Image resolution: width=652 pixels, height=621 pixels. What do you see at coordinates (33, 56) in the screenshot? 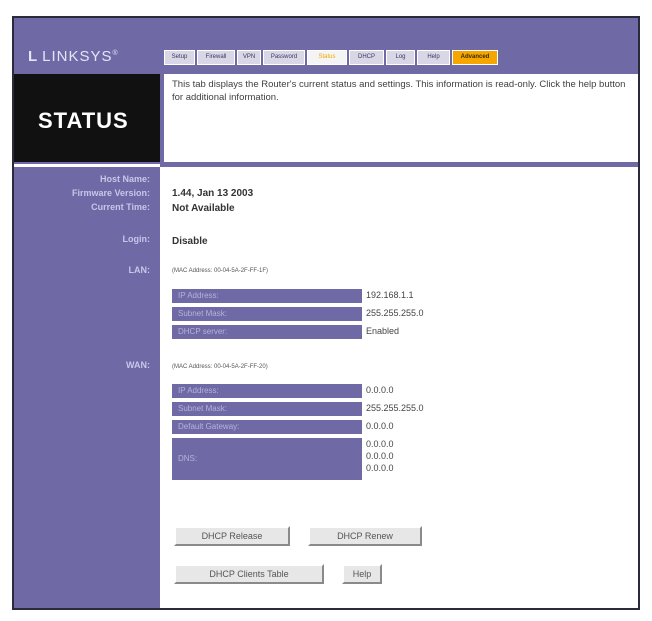
I see `logo-mark: L` at bounding box center [33, 56].